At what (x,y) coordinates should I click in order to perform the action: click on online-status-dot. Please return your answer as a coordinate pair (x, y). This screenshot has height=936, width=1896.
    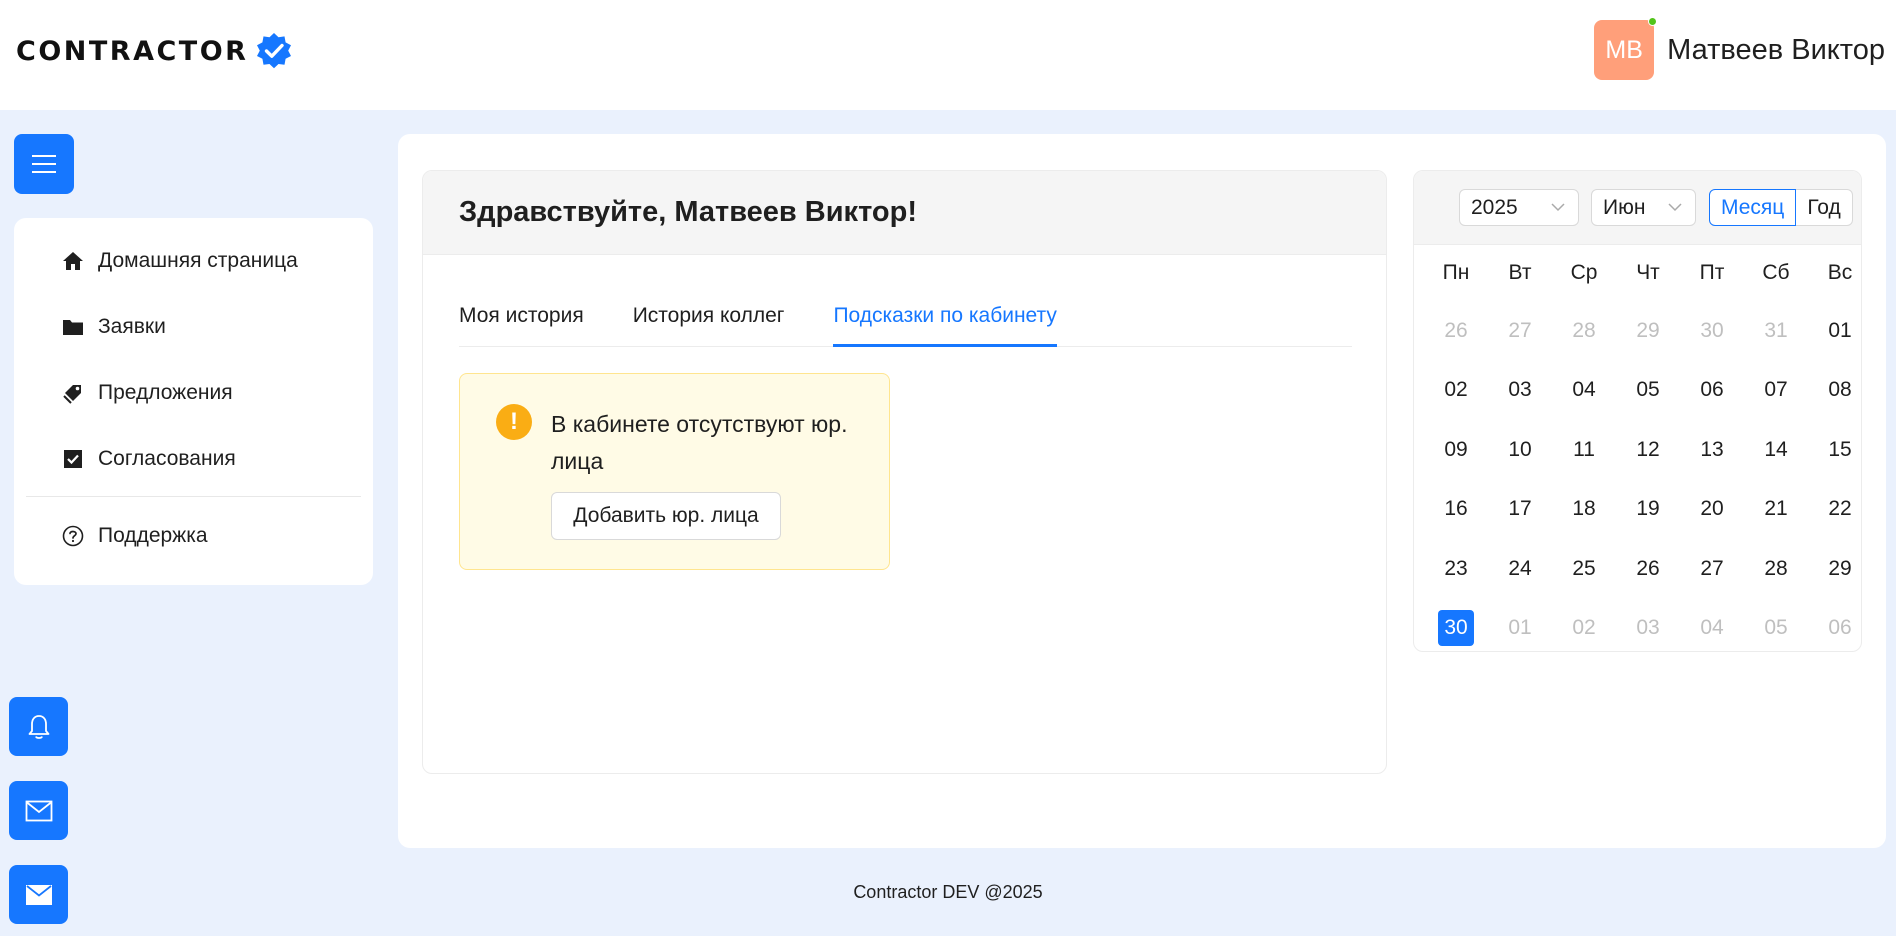
    Looking at the image, I should click on (1653, 21).